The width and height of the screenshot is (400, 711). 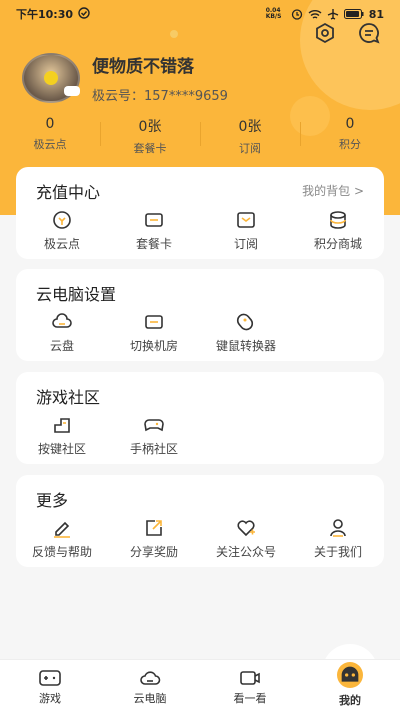 I want to click on user-id-label: 极云号：, so click(x=118, y=96).